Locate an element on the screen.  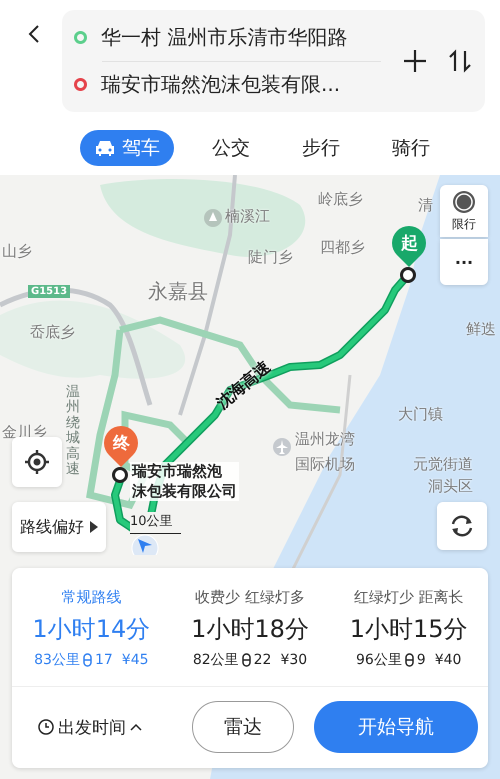
place-label: 山乡 is located at coordinates (17, 251).